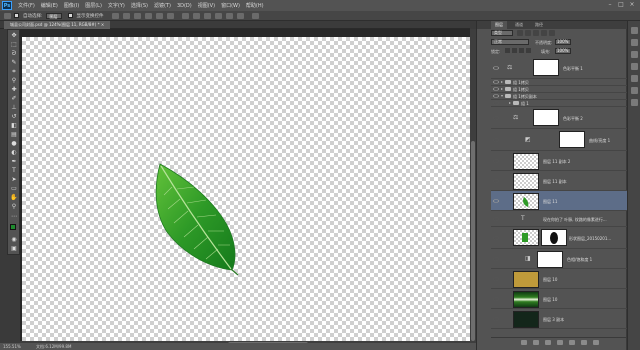 Image resolution: width=640 pixels, height=350 pixels. Describe the element at coordinates (159, 15) in the screenshot. I see `align-center-icon` at that location.